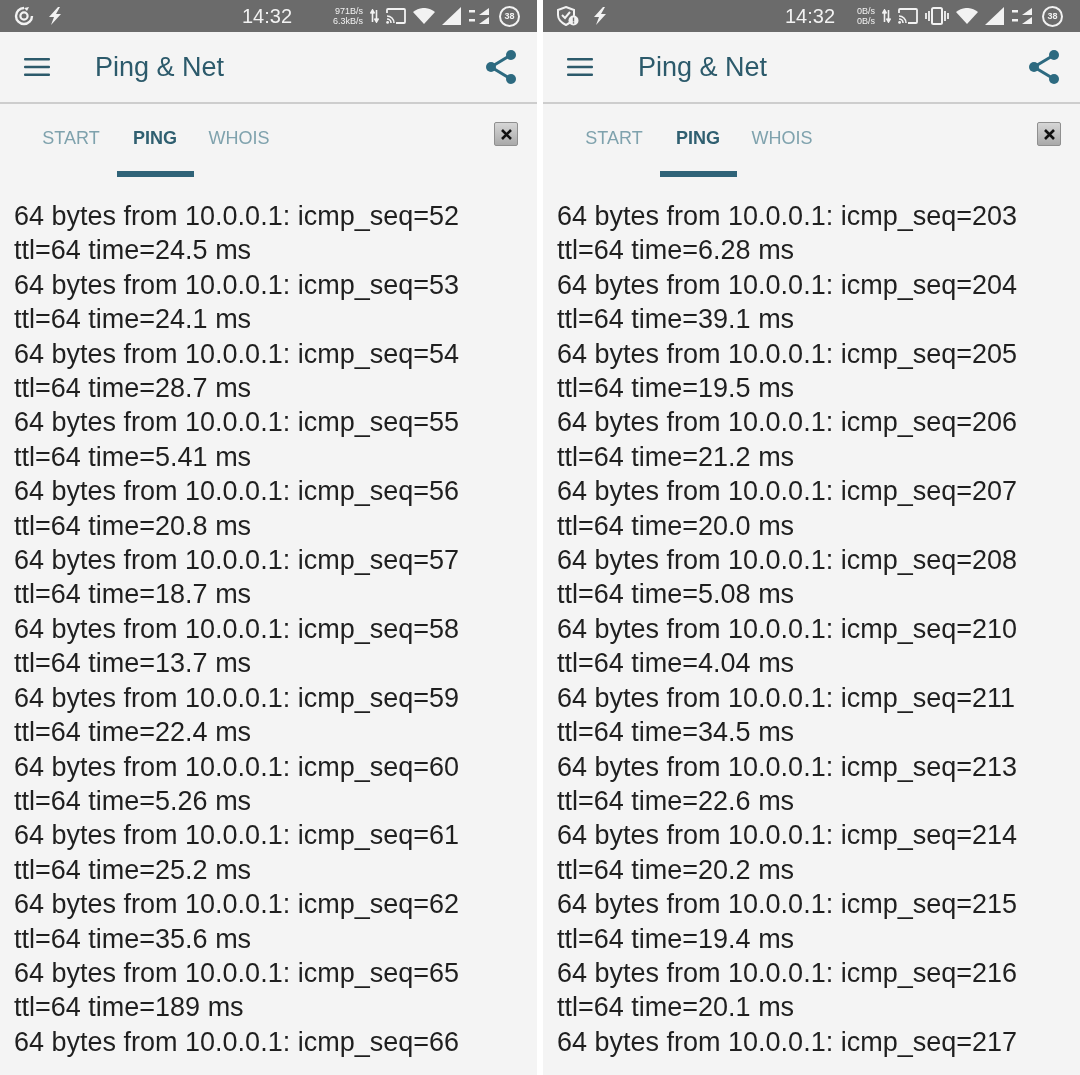 Image resolution: width=1080 pixels, height=1075 pixels. Describe the element at coordinates (133, 939) in the screenshot. I see `output-line: ttl=64 time=35.6 ms` at that location.